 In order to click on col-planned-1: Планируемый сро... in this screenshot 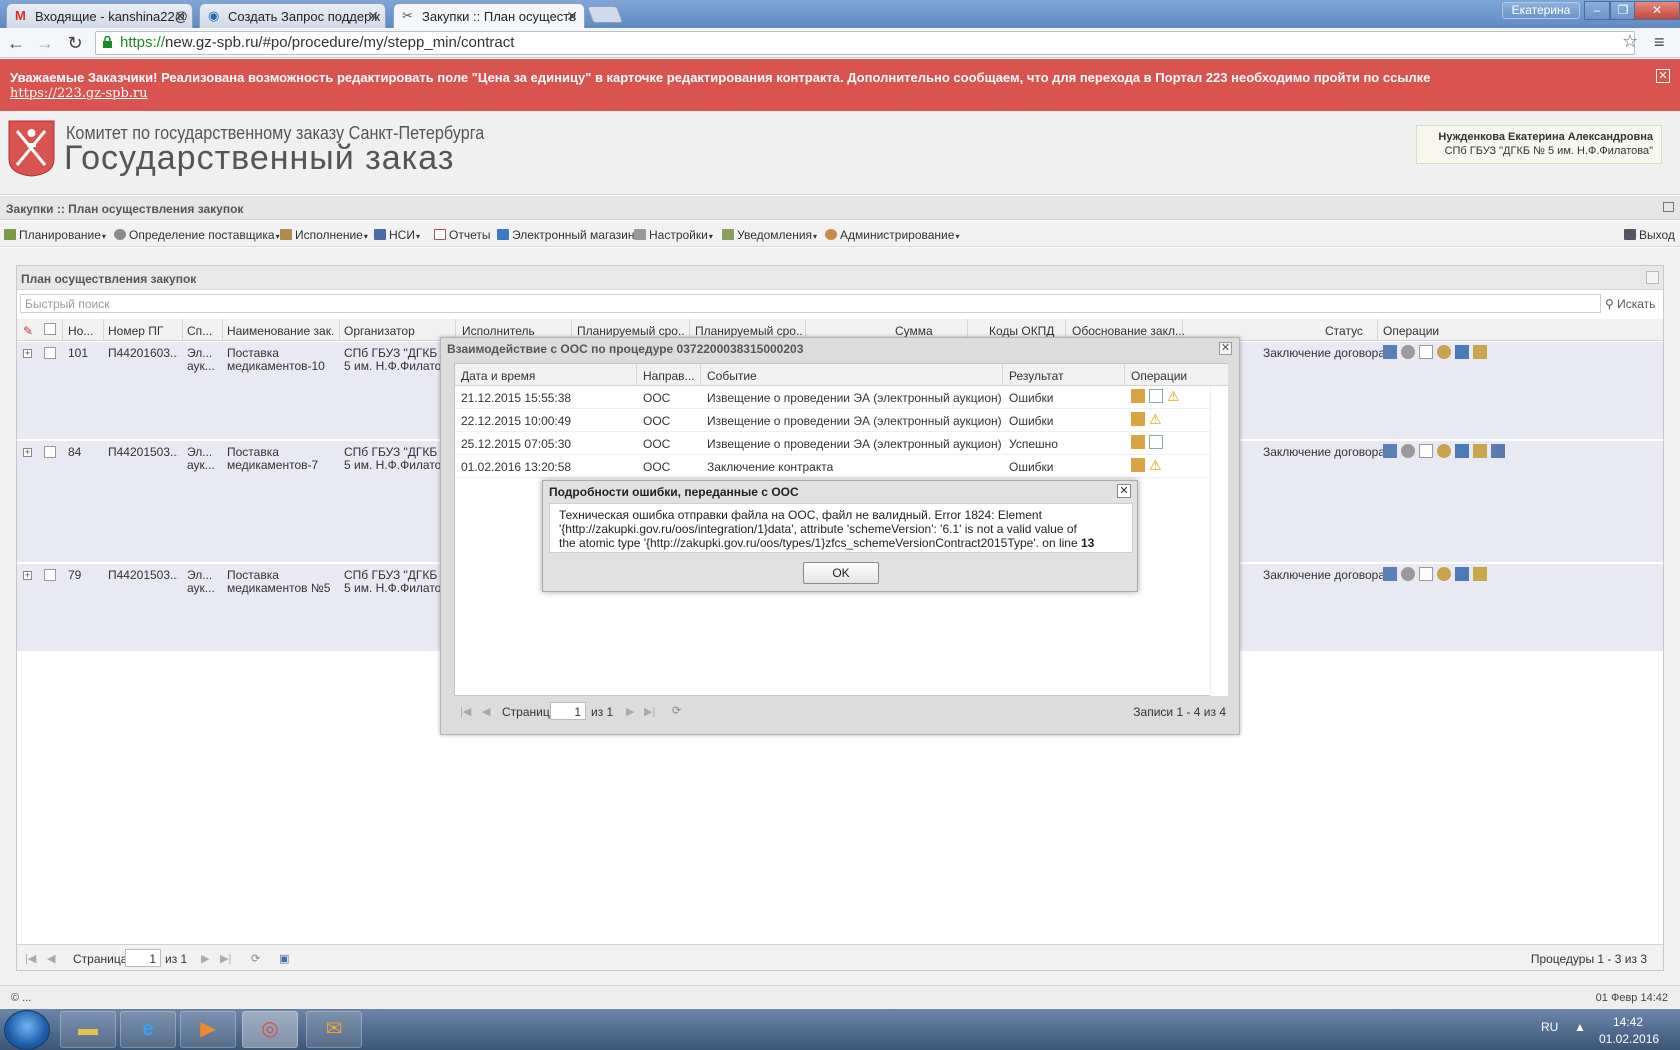, I will do `click(631, 331)`.